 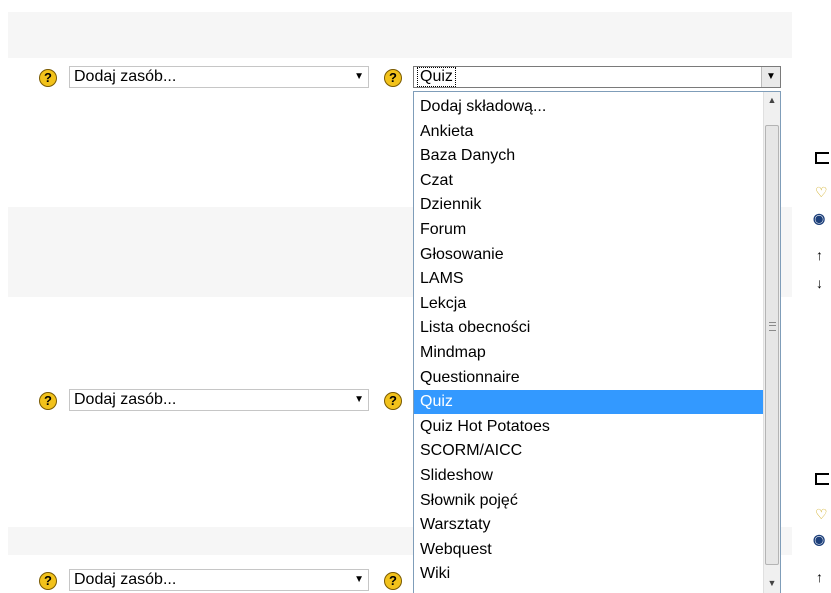 I want to click on dropdown-scrollbar: ▲ ▼, so click(x=771, y=342).